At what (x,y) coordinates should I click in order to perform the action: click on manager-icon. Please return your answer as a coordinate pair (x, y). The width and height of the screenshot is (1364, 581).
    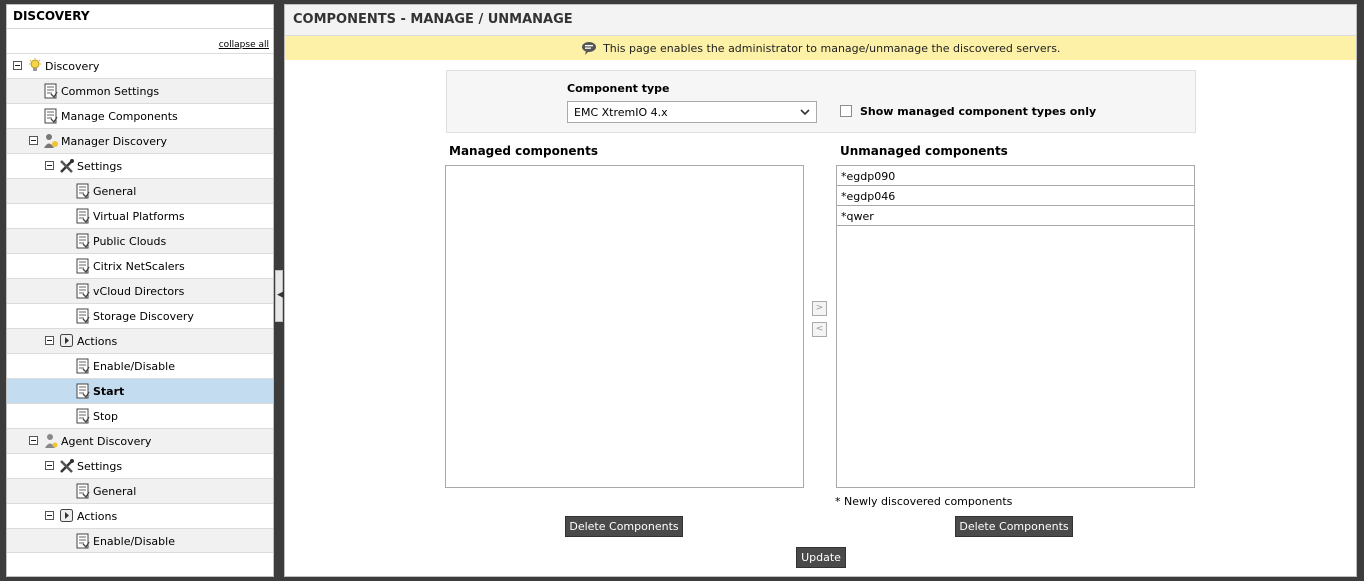
    Looking at the image, I should click on (51, 141).